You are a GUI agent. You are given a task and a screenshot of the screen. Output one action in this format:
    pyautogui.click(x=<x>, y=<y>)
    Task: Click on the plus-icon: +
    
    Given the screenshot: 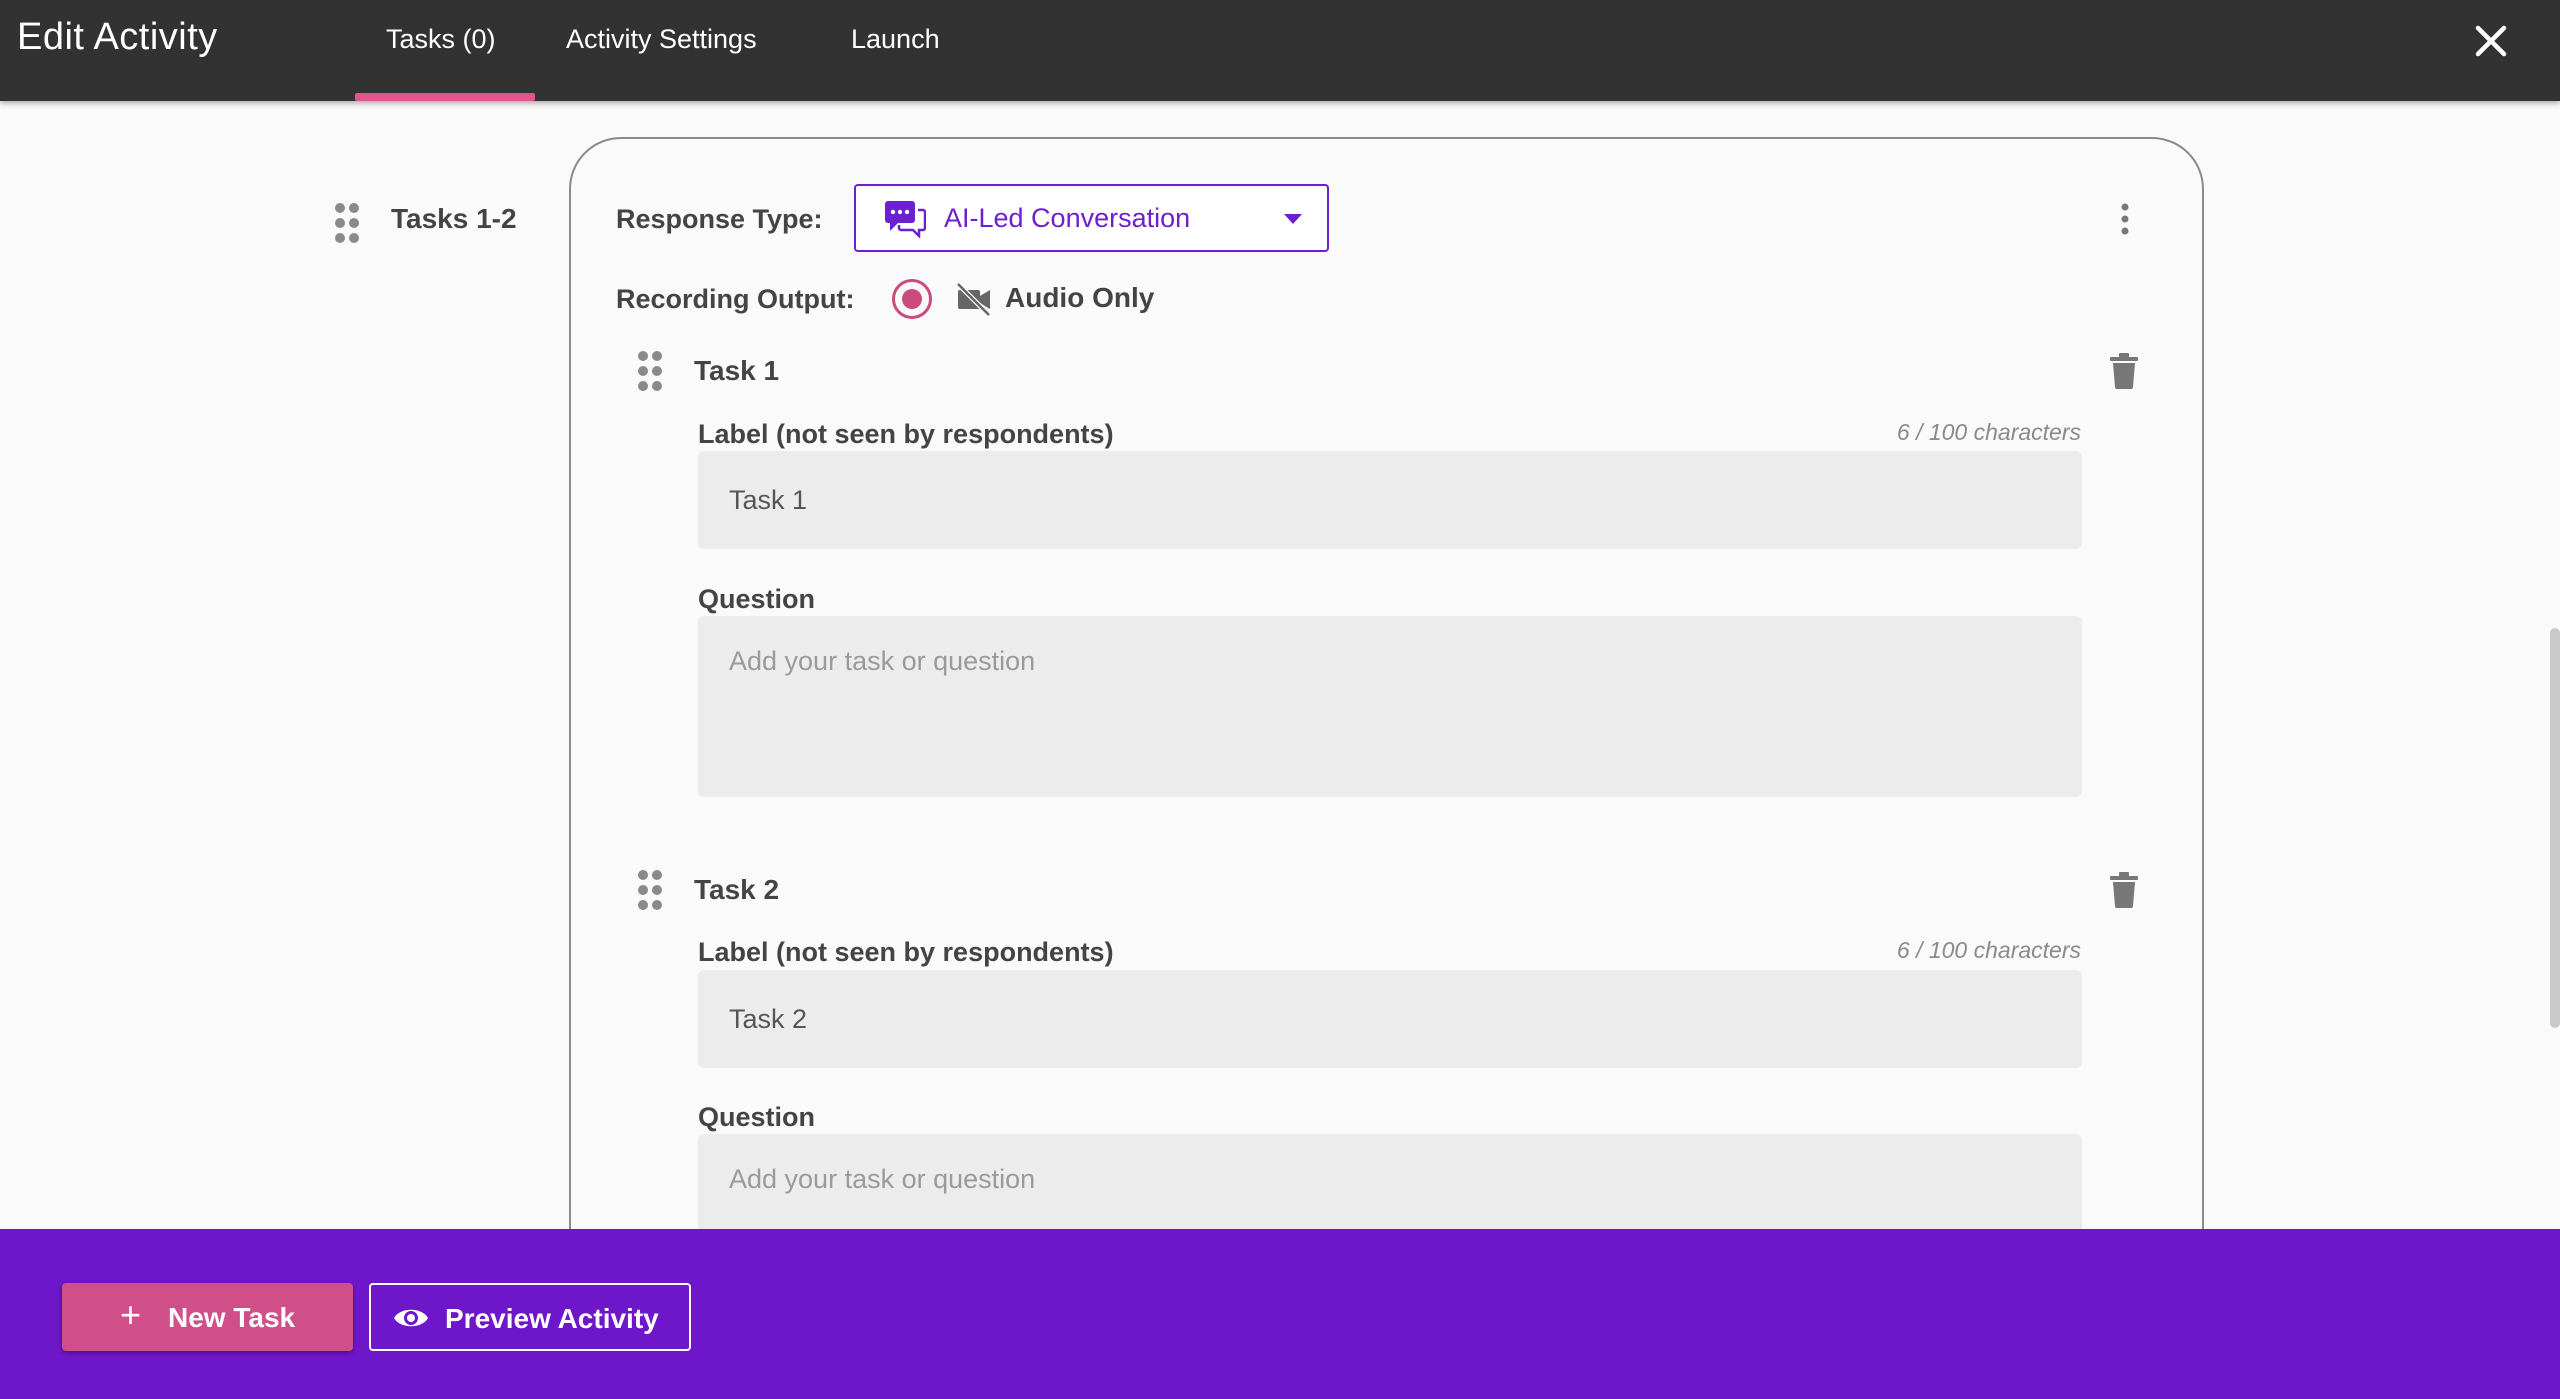 What is the action you would take?
    pyautogui.click(x=131, y=1314)
    